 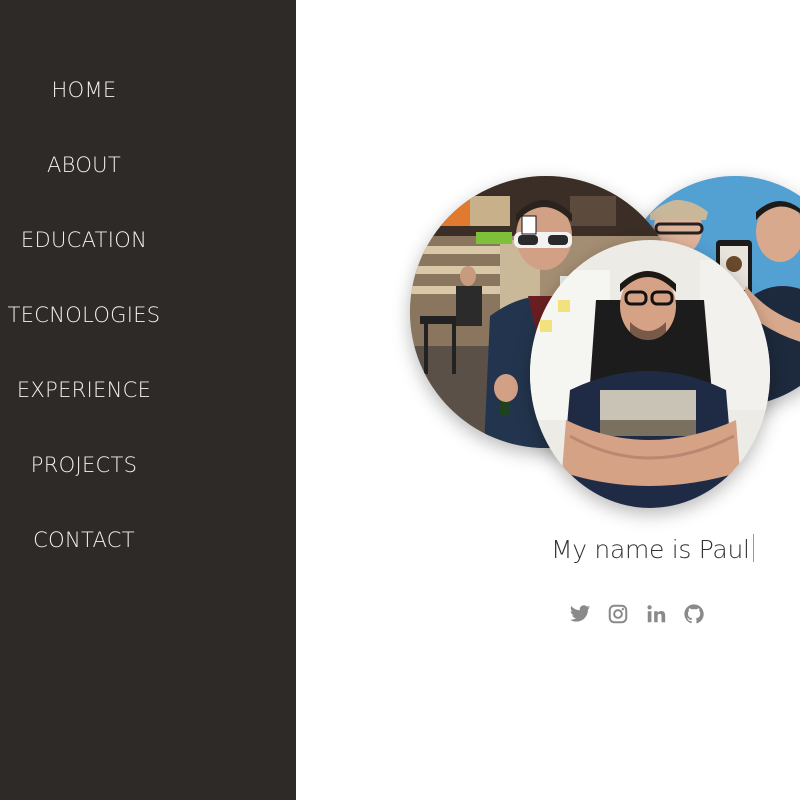 I want to click on nav-item-technologies: TECNOLOGIES, so click(x=84, y=315).